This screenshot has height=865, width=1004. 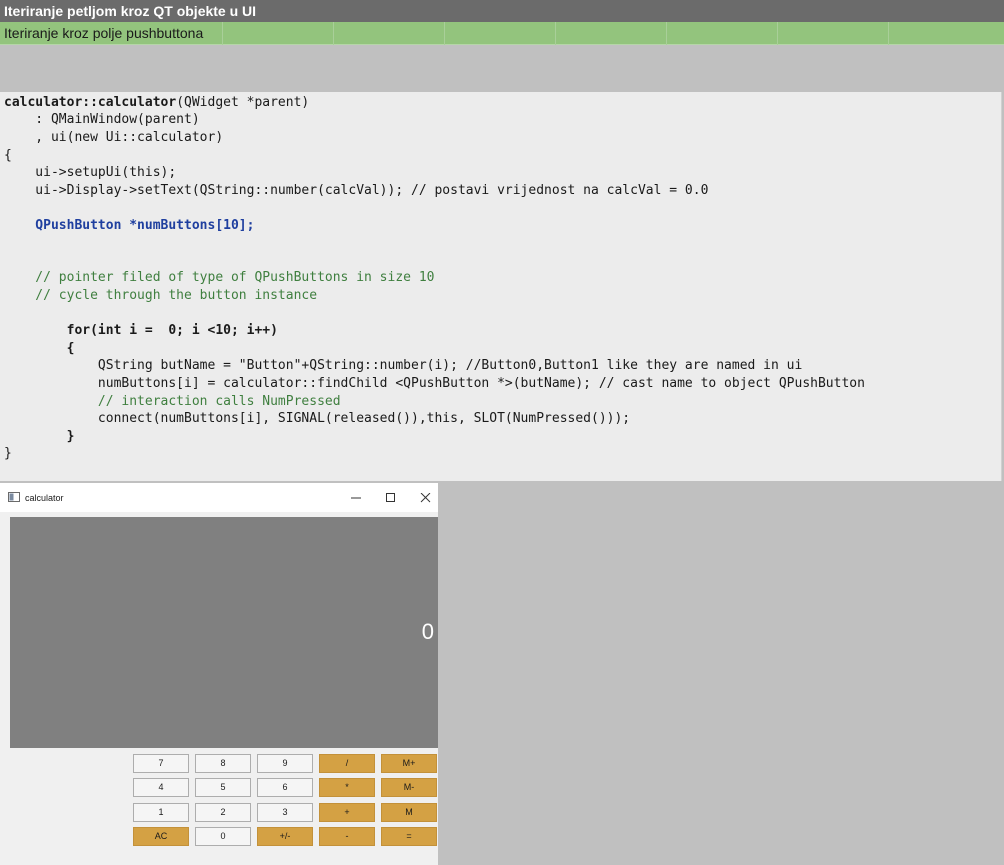 I want to click on app-icon, so click(x=14, y=497).